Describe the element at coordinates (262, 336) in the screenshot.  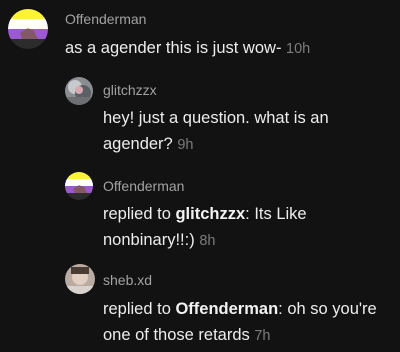
I see `reply-timestamp: 7h` at that location.